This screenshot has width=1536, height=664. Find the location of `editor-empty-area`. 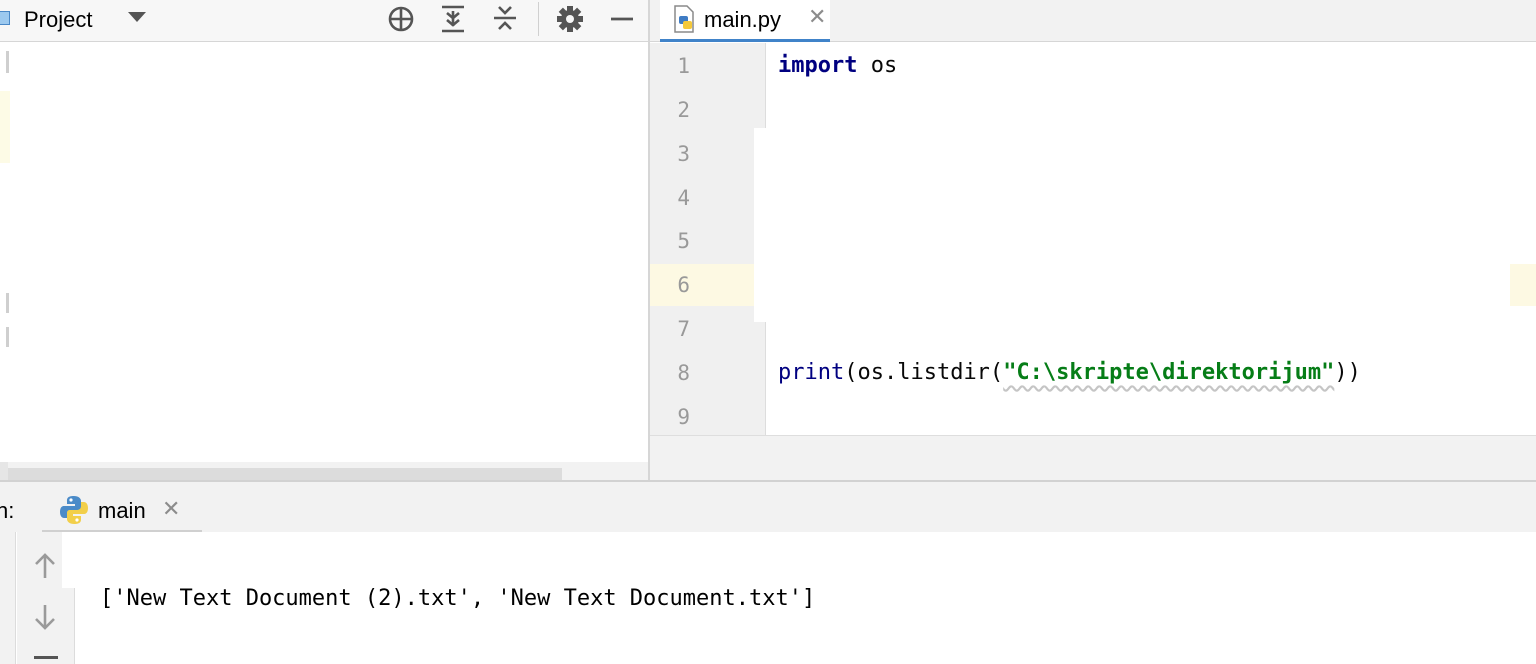

editor-empty-area is located at coordinates (1093, 458).